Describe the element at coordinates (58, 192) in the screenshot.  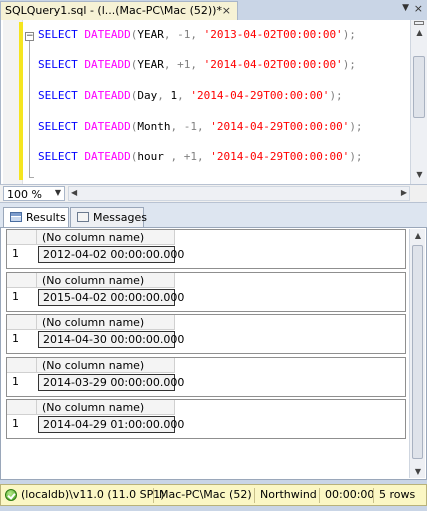
I see `chevron-down-icon: ▼` at that location.